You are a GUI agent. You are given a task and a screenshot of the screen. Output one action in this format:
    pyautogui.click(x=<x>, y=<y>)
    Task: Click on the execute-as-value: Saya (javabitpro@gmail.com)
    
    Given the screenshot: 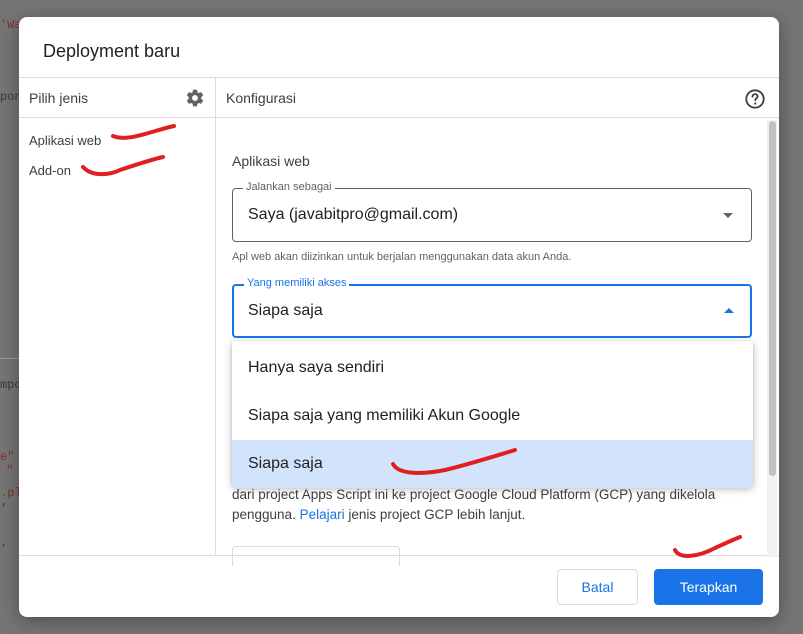 What is the action you would take?
    pyautogui.click(x=353, y=214)
    